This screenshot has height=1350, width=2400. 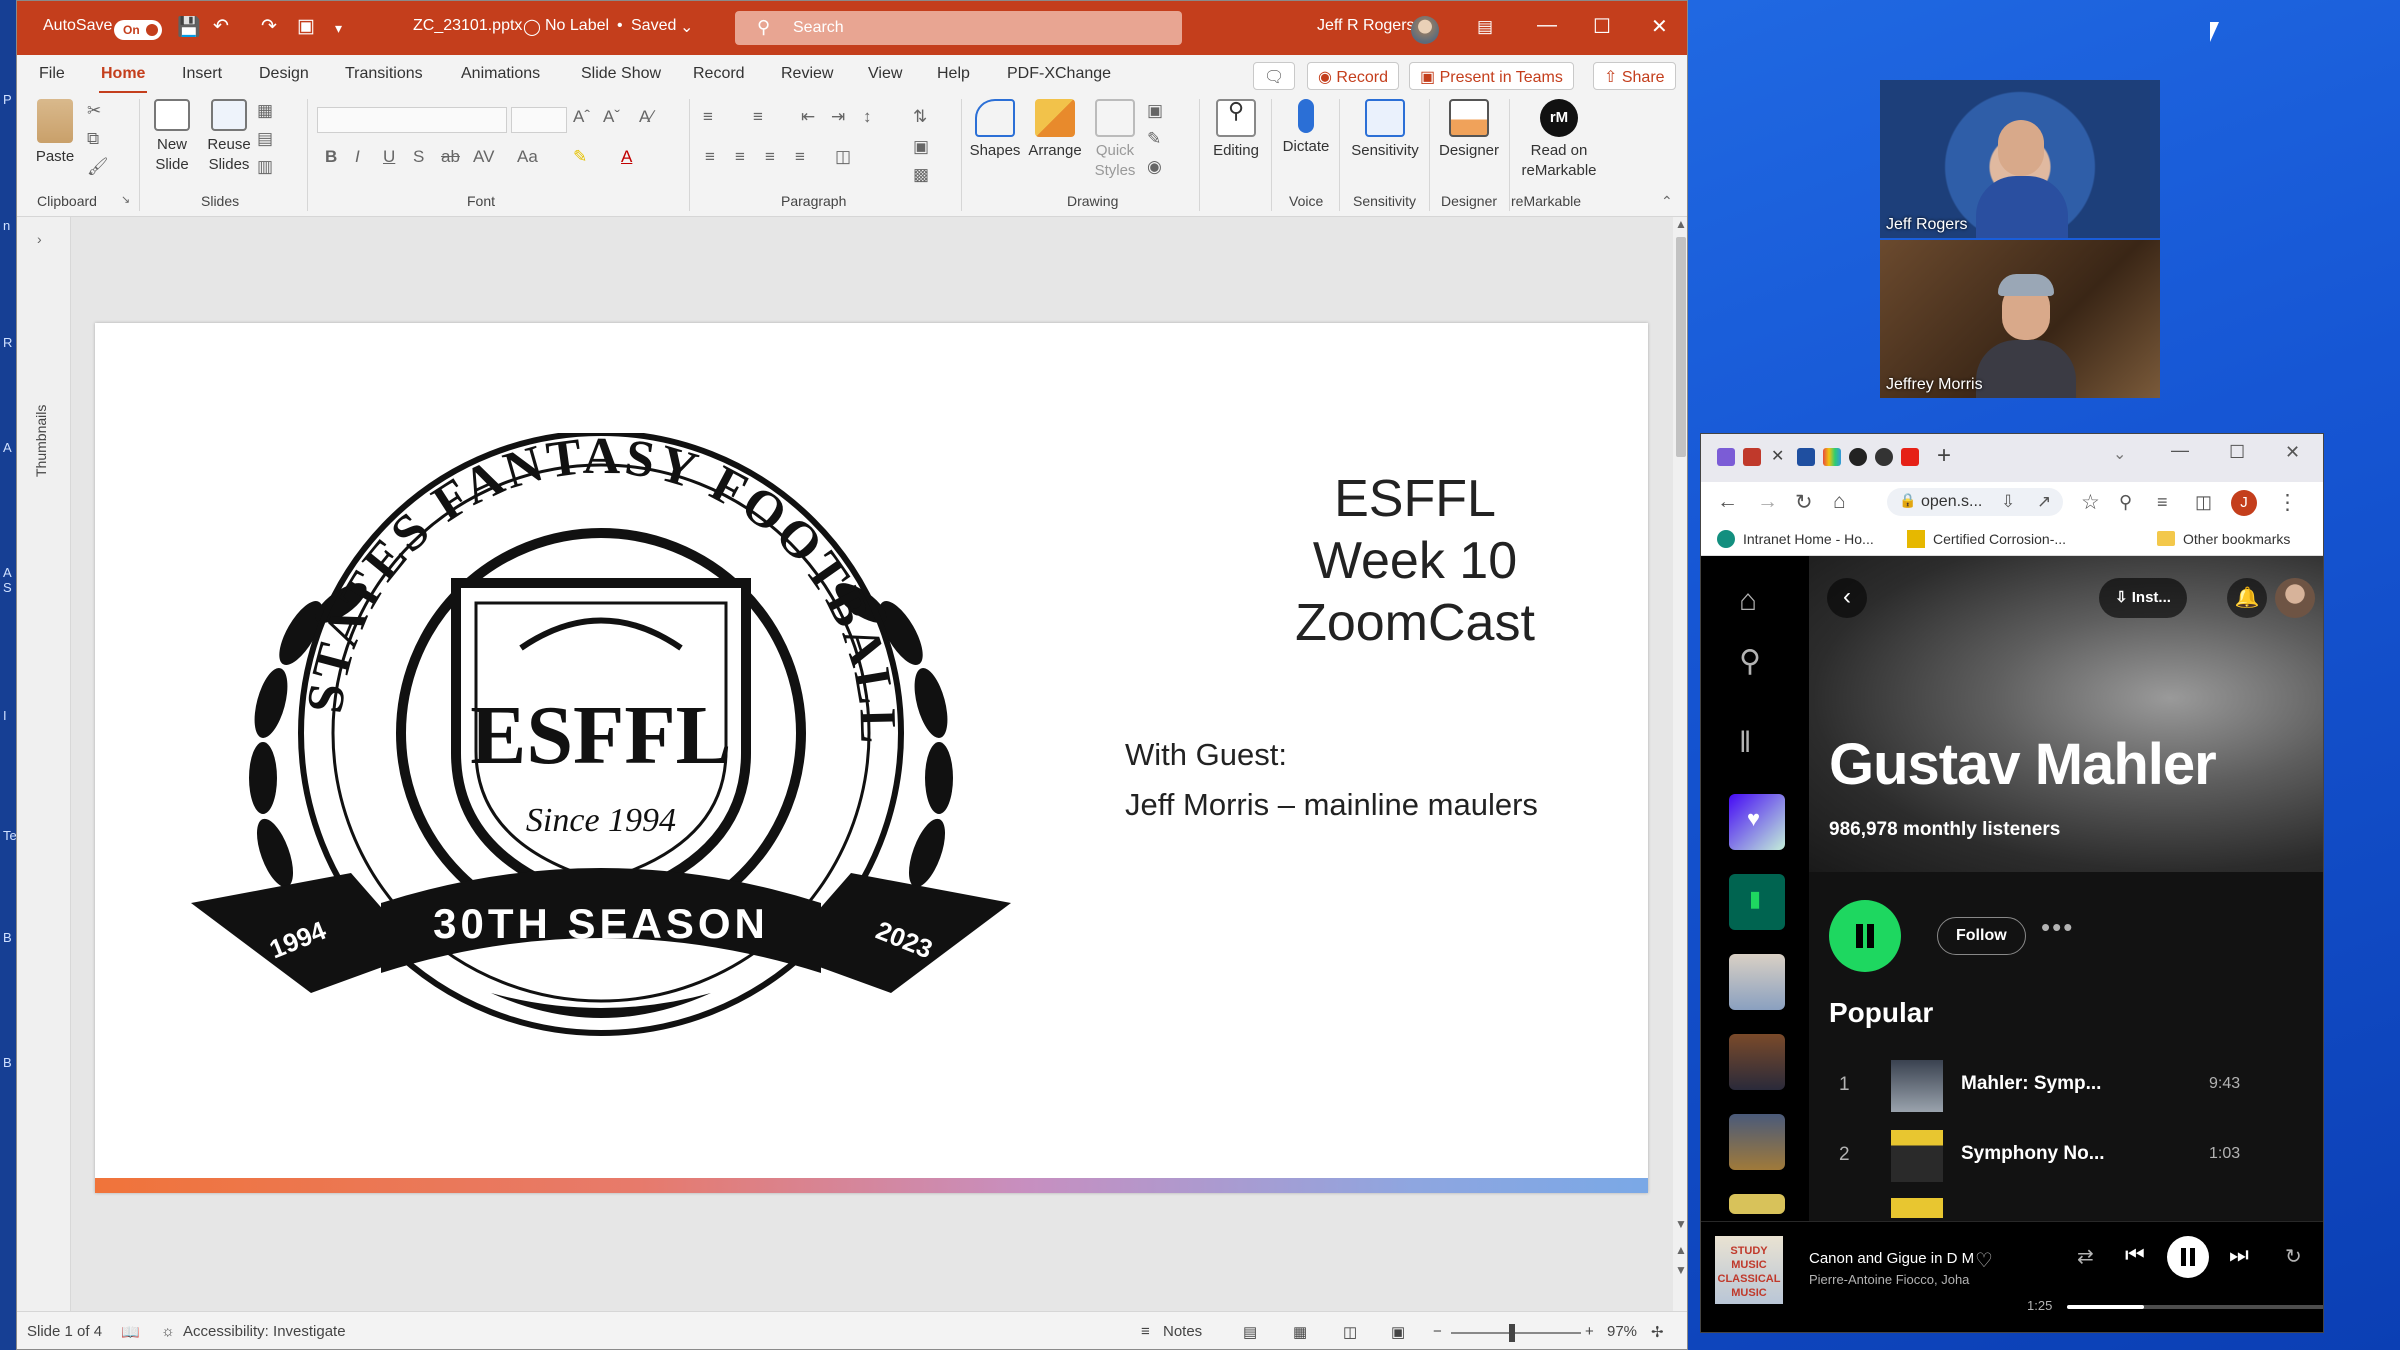 What do you see at coordinates (527, 157) in the screenshot?
I see `change-case-button: Aa` at bounding box center [527, 157].